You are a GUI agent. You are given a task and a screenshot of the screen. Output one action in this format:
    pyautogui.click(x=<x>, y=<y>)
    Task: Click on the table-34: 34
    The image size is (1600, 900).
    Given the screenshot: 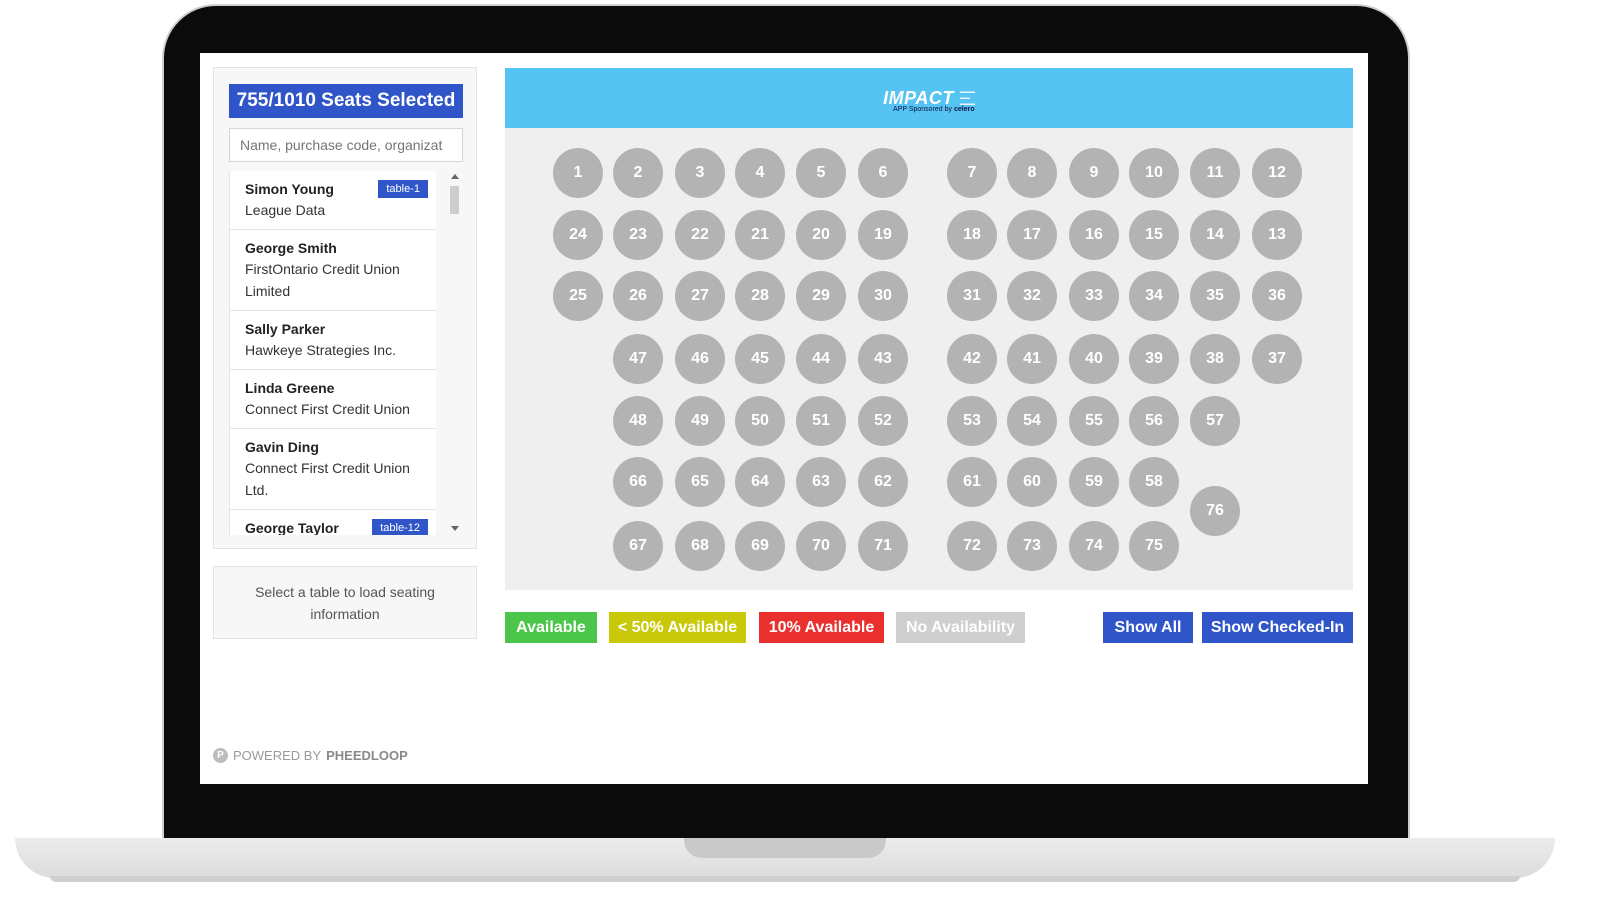 What is the action you would take?
    pyautogui.click(x=1154, y=296)
    